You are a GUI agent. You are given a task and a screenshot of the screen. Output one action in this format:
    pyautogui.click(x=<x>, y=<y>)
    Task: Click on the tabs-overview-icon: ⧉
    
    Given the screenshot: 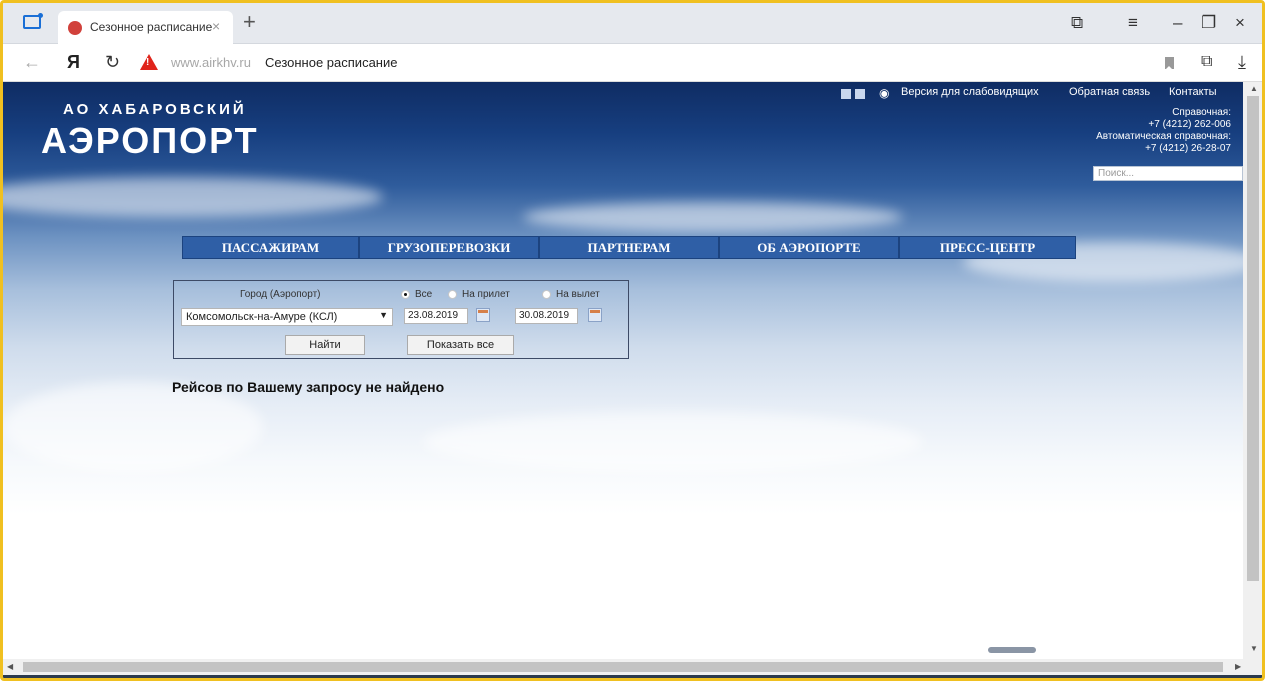 What is the action you would take?
    pyautogui.click(x=1077, y=23)
    